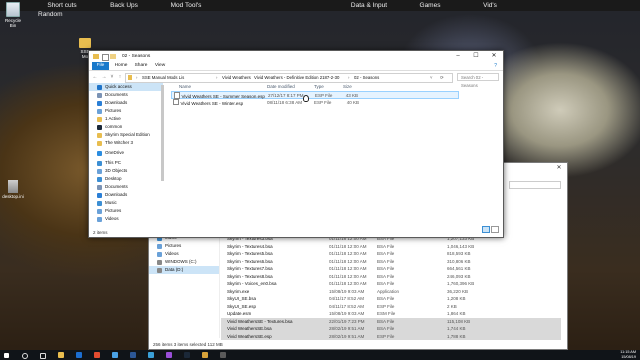 This screenshot has width=640, height=360. Describe the element at coordinates (236, 78) in the screenshot. I see `breadcrumb-item: Vivid Weathers` at that location.